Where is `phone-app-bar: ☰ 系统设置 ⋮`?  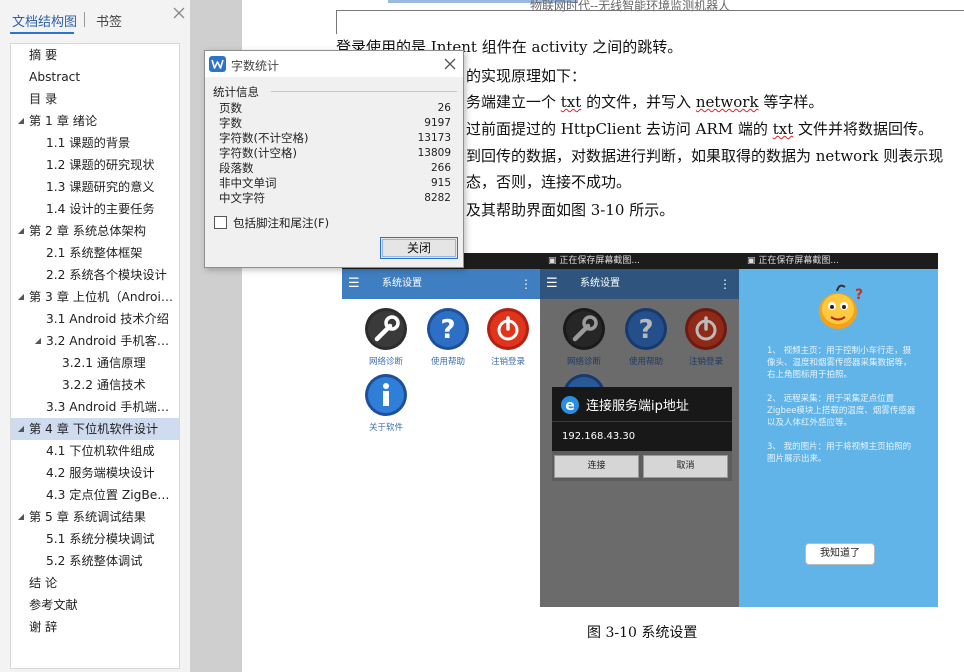
phone-app-bar: ☰ 系统设置 ⋮ is located at coordinates (639, 284).